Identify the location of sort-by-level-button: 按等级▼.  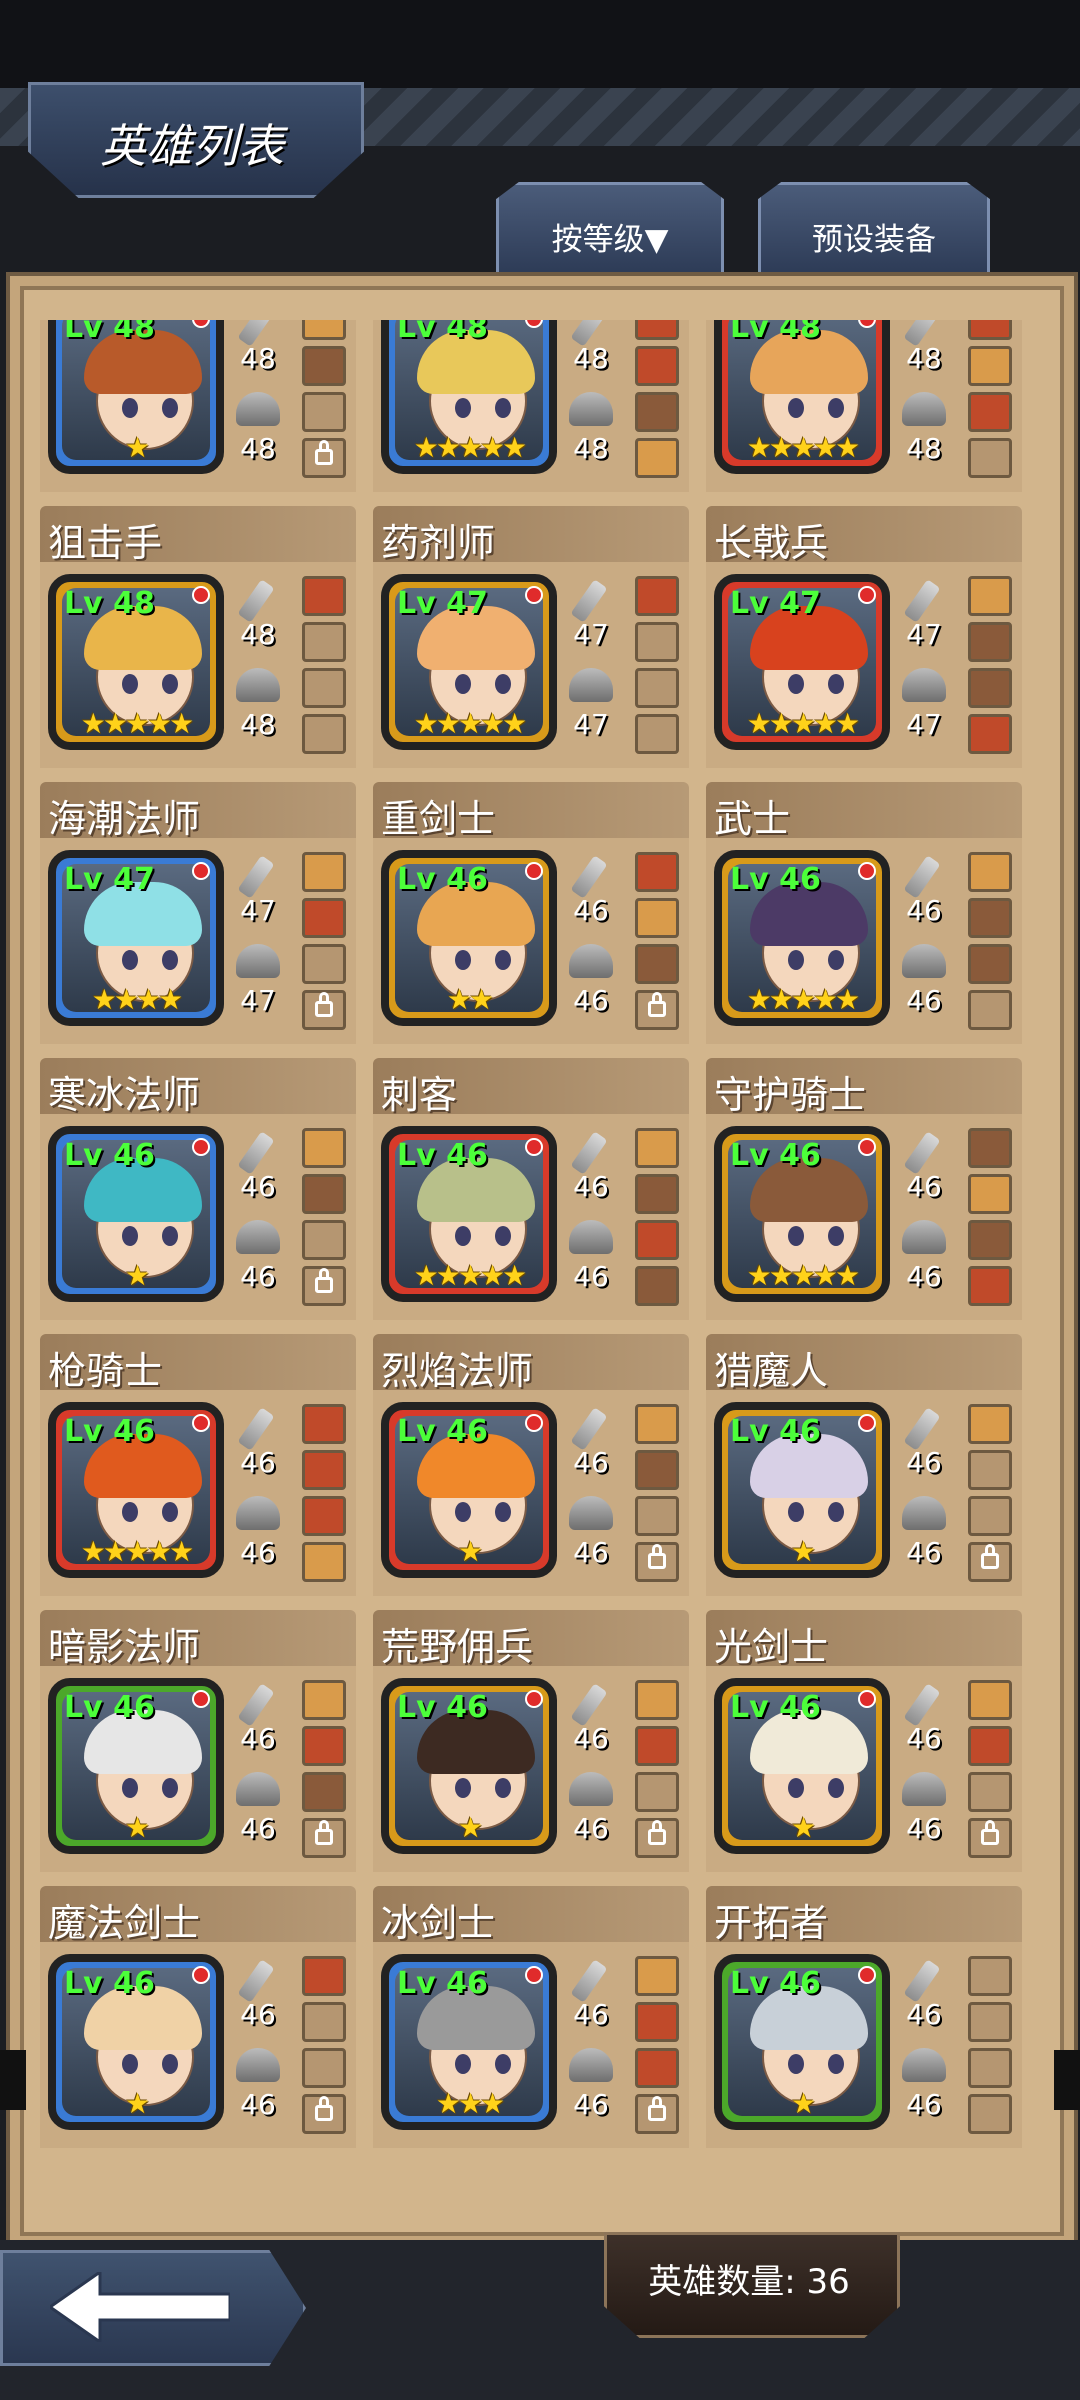
(610, 229).